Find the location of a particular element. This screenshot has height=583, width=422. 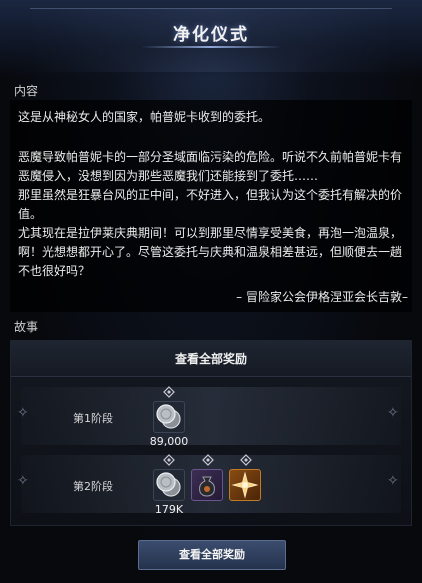

star-burst-icon is located at coordinates (245, 485).